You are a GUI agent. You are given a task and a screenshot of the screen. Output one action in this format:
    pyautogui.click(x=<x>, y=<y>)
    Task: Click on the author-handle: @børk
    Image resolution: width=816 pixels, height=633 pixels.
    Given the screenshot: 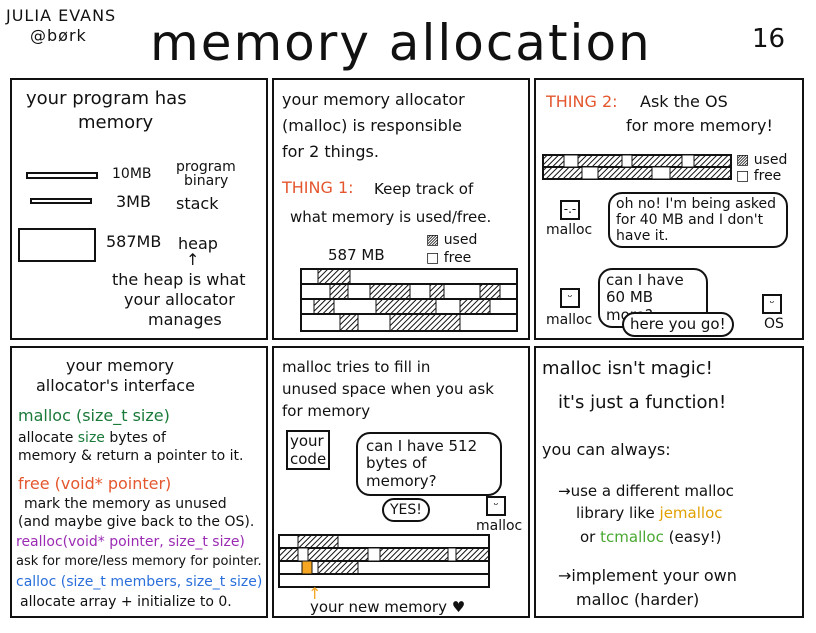 What is the action you would take?
    pyautogui.click(x=58, y=35)
    